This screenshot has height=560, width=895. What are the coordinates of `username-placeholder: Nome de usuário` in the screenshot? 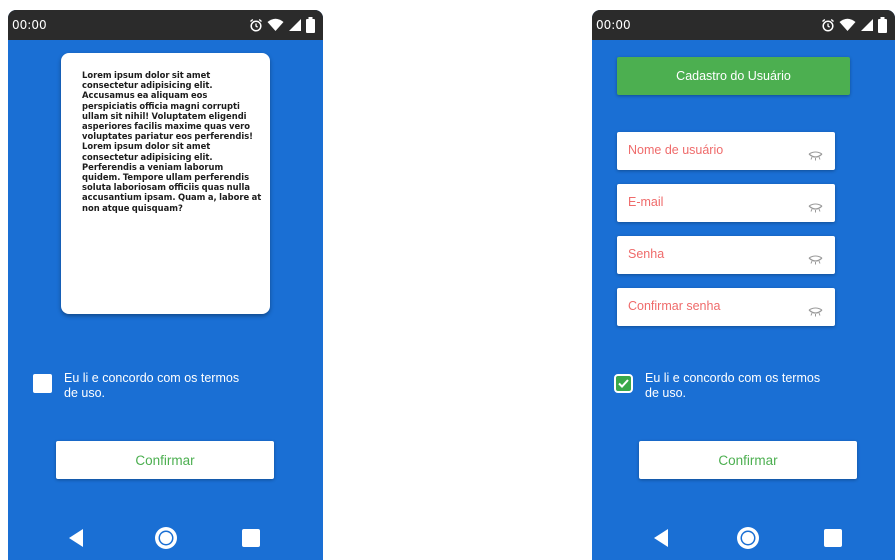 It's located at (676, 150).